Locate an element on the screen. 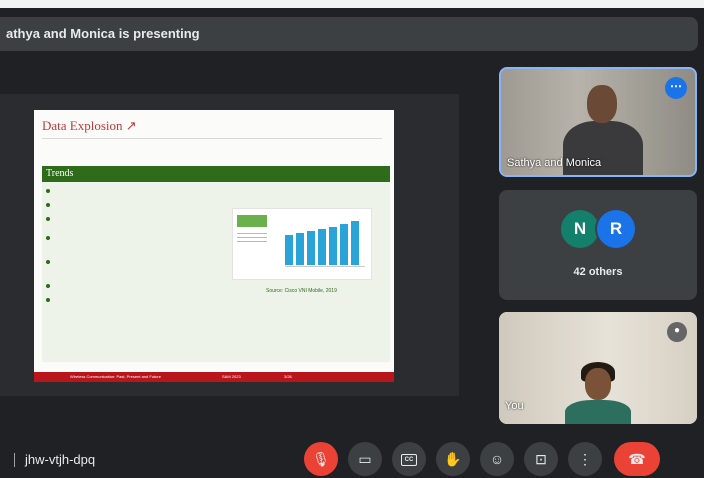 Image resolution: width=704 pixels, height=478 pixels. emoji-reaction-button: ☺ is located at coordinates (497, 459).